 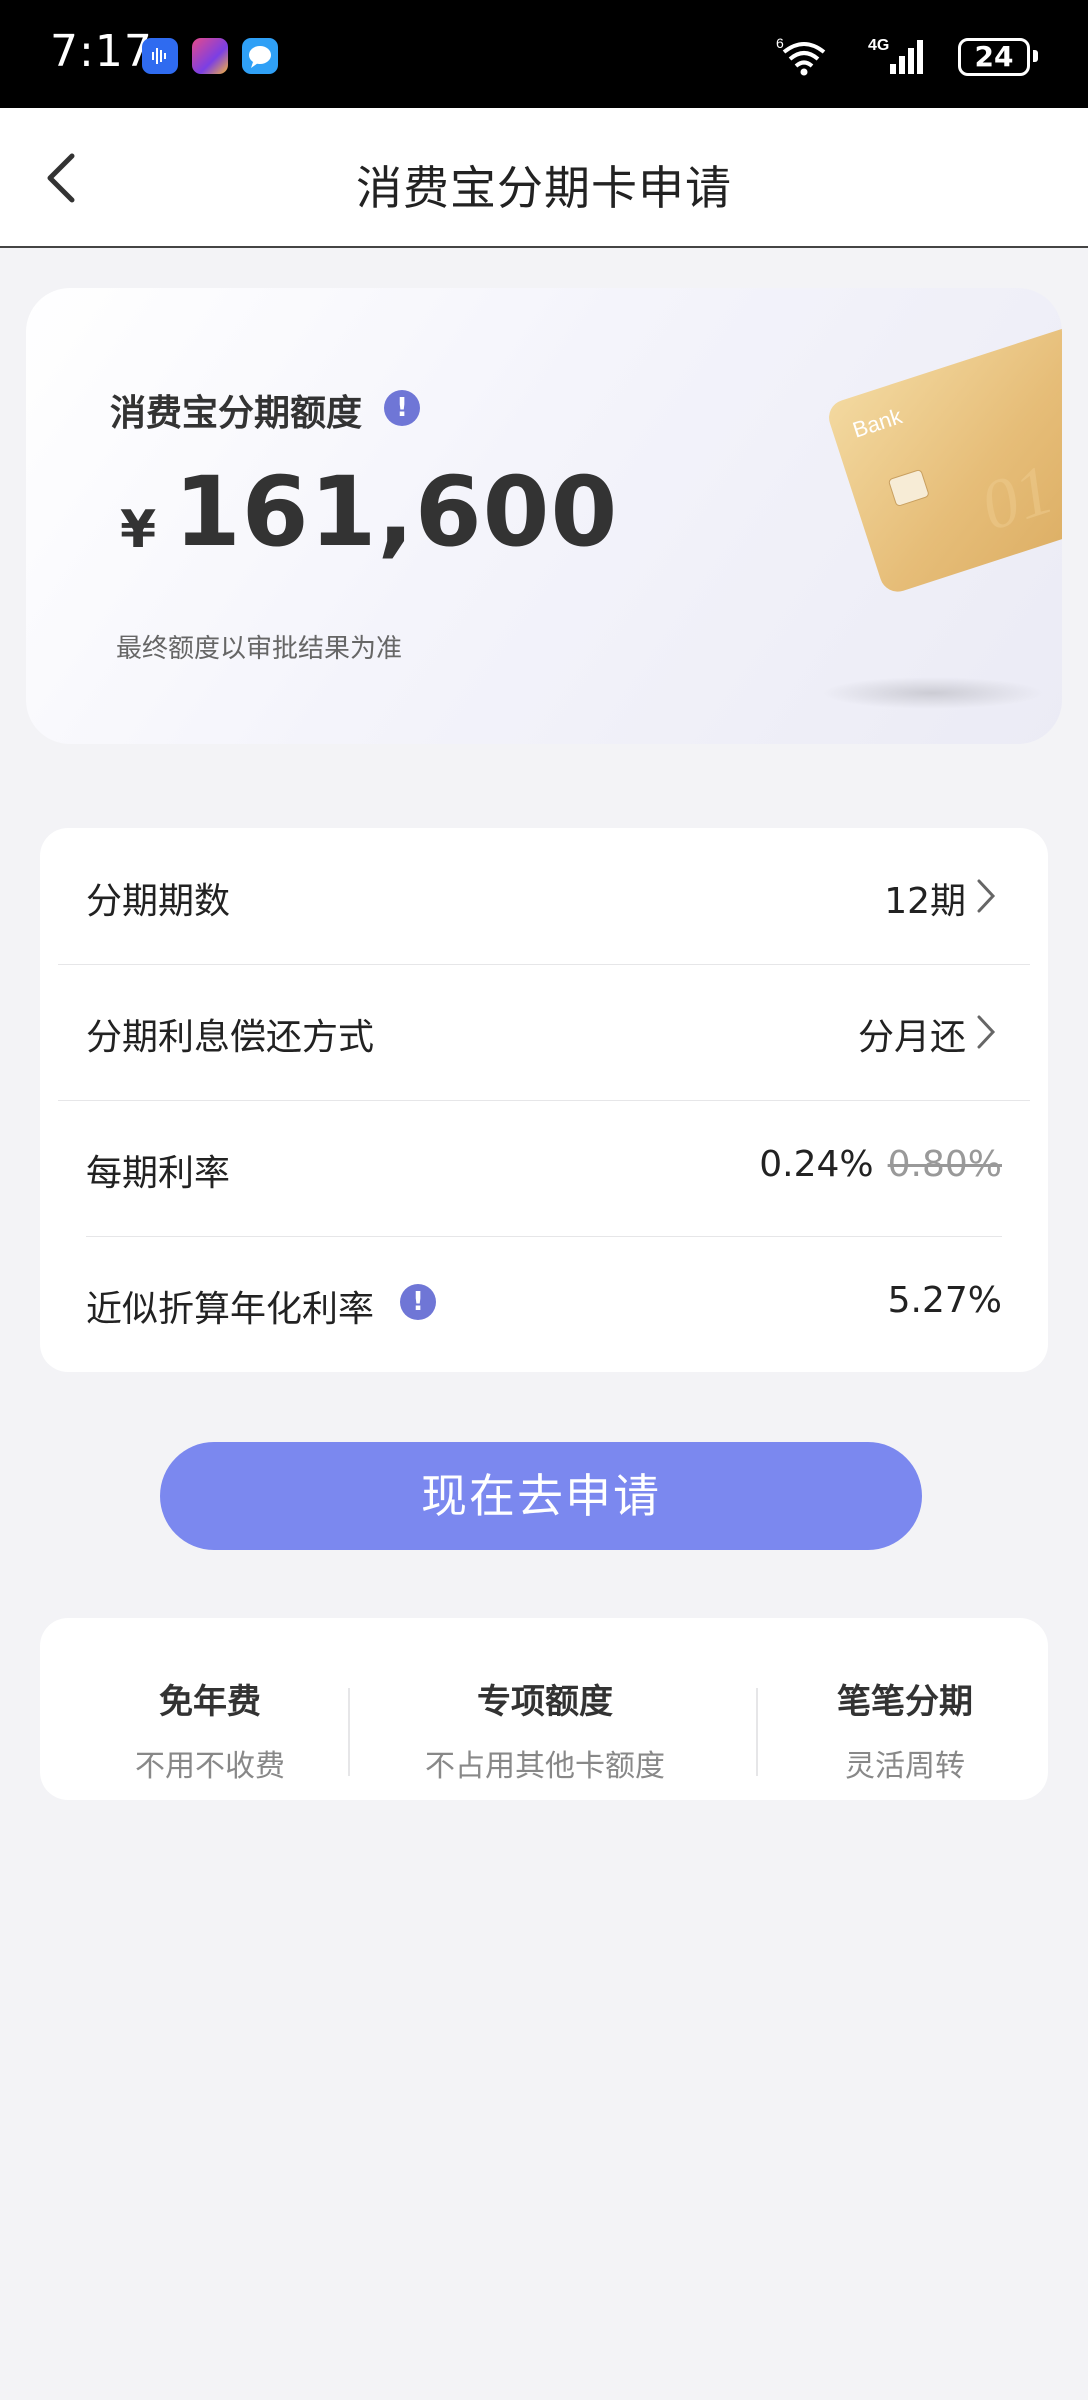 What do you see at coordinates (880, 1164) in the screenshot?
I see `row-value: 0.24% 0.80%` at bounding box center [880, 1164].